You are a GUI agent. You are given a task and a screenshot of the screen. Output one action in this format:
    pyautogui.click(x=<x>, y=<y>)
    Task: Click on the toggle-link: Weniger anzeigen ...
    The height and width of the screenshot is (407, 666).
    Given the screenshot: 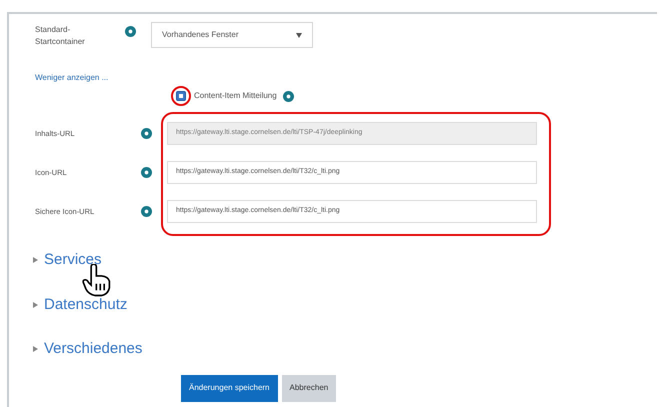 What is the action you would take?
    pyautogui.click(x=346, y=78)
    